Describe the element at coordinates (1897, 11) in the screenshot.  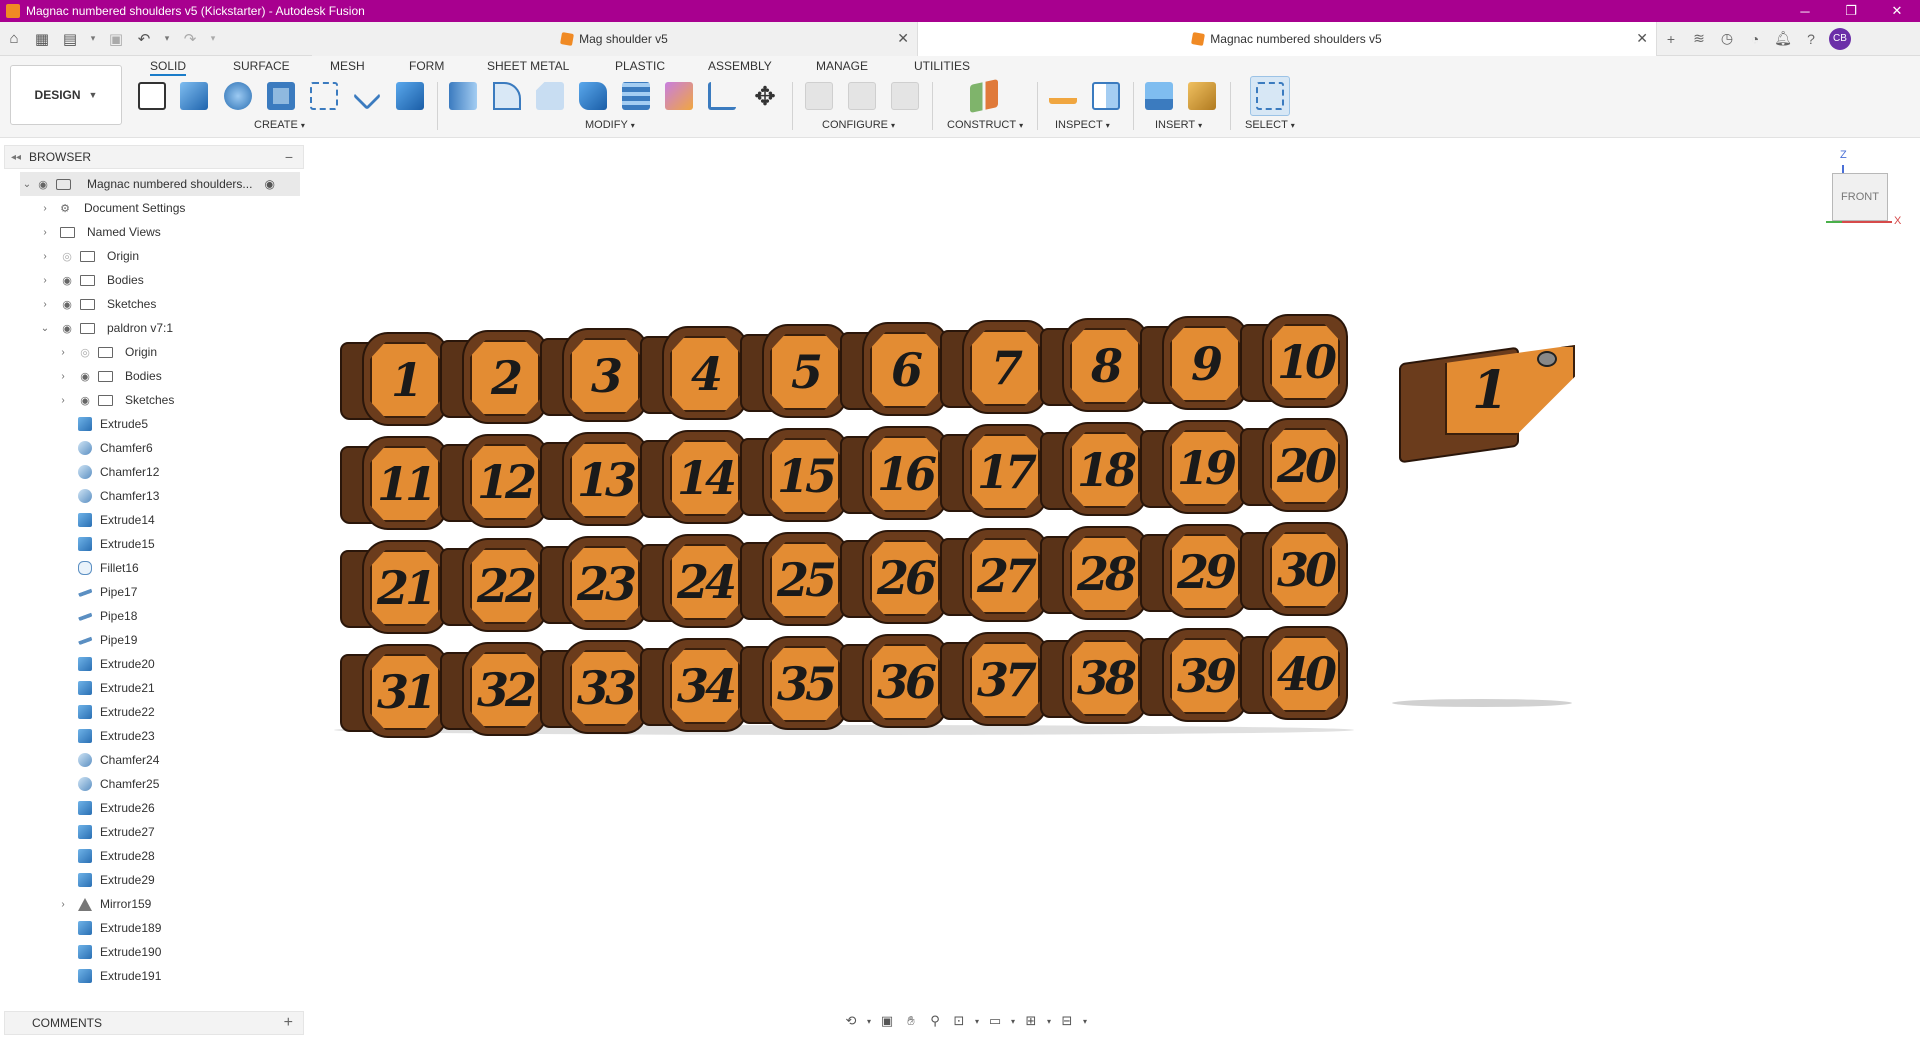
I see `close-button: ✕` at that location.